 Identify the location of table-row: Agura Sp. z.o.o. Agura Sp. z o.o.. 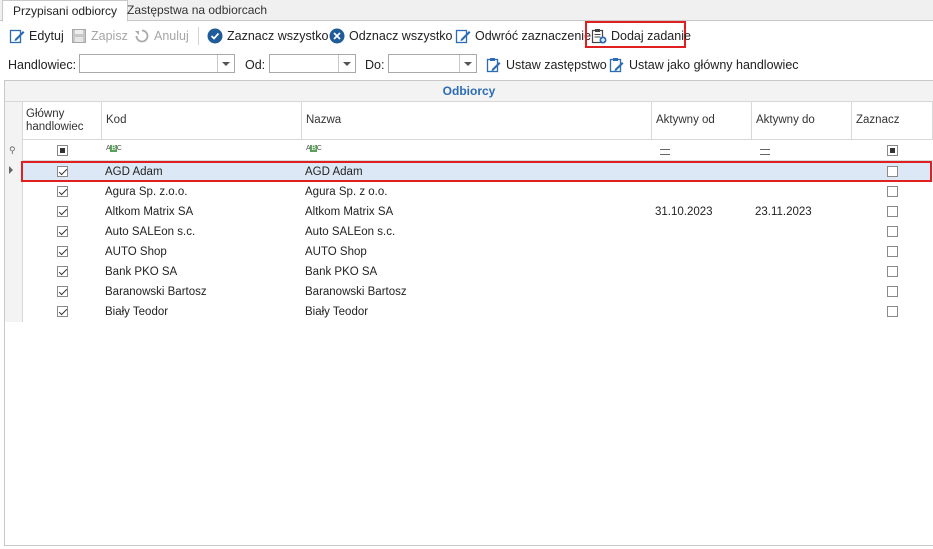
(477, 192).